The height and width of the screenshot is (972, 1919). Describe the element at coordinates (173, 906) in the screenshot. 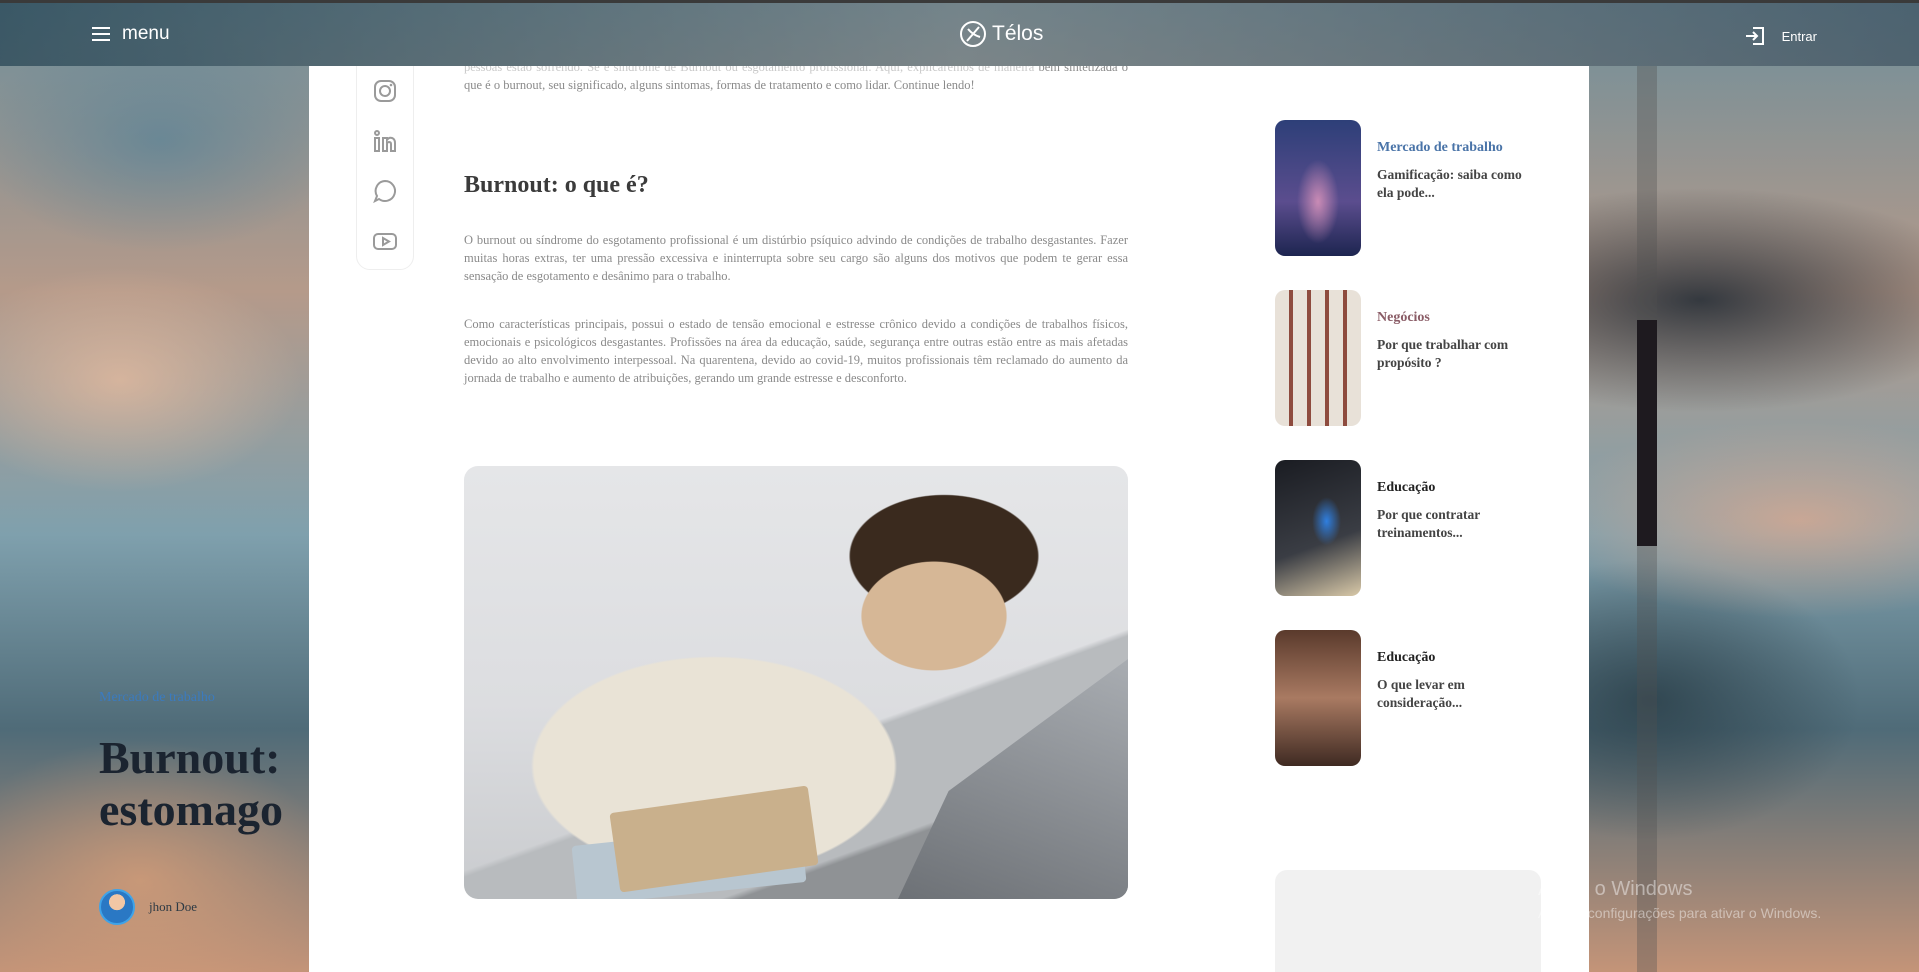

I see `author-name: jhon Doe` at that location.